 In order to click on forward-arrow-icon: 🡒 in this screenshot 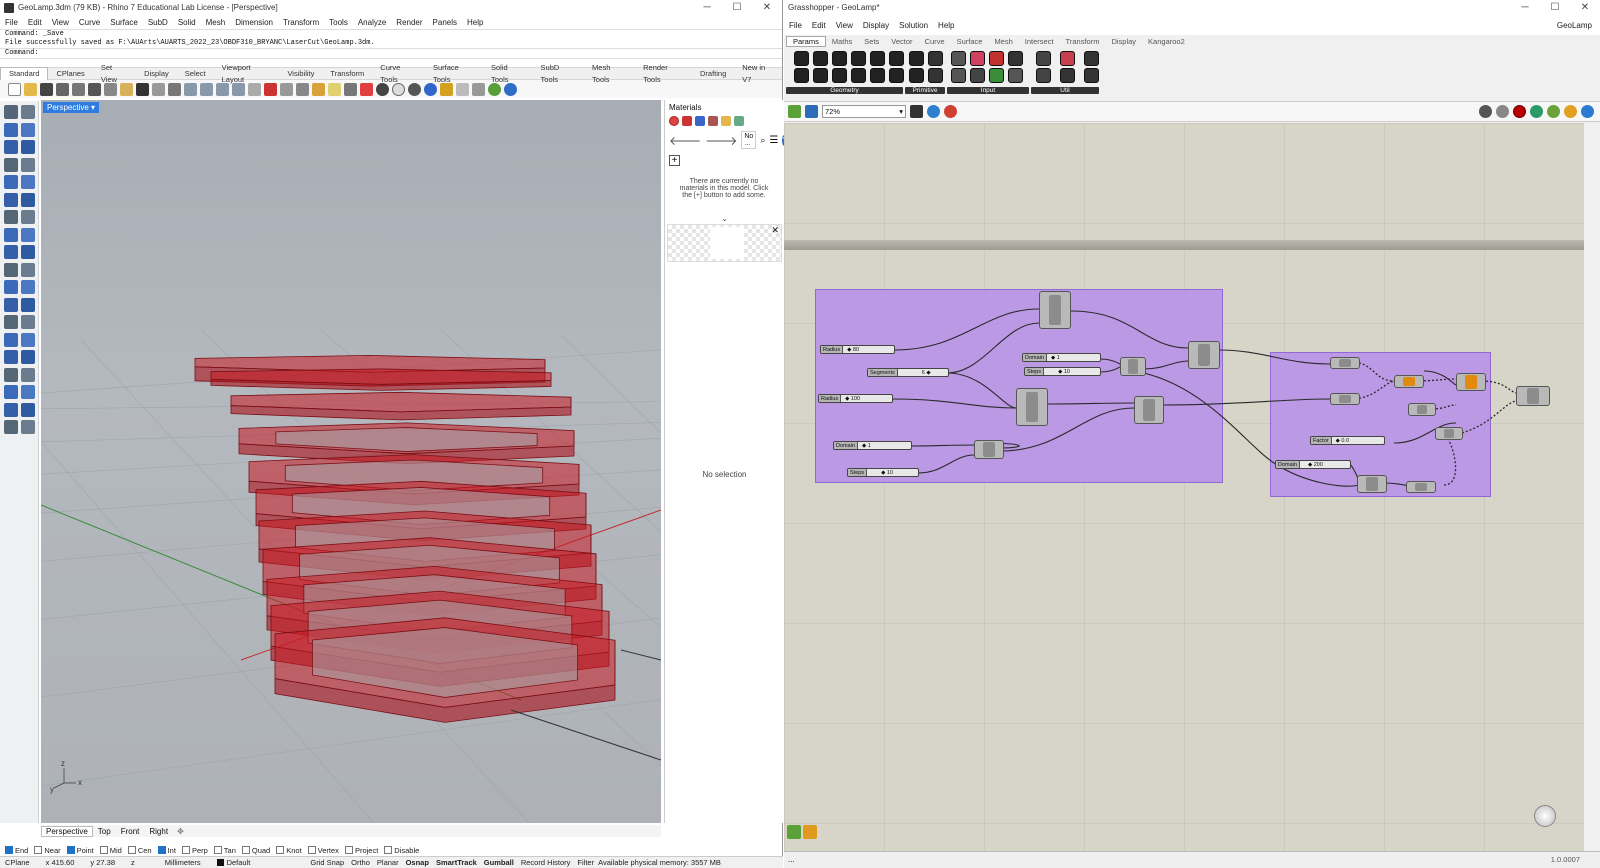, I will do `click(721, 140)`.